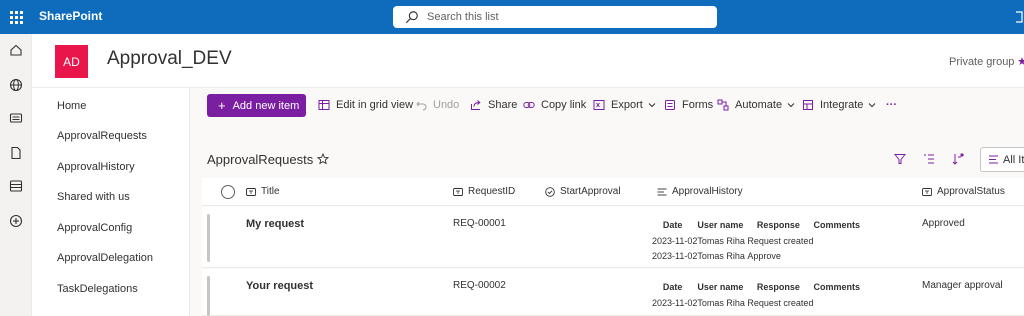  I want to click on document-icon, so click(16, 153).